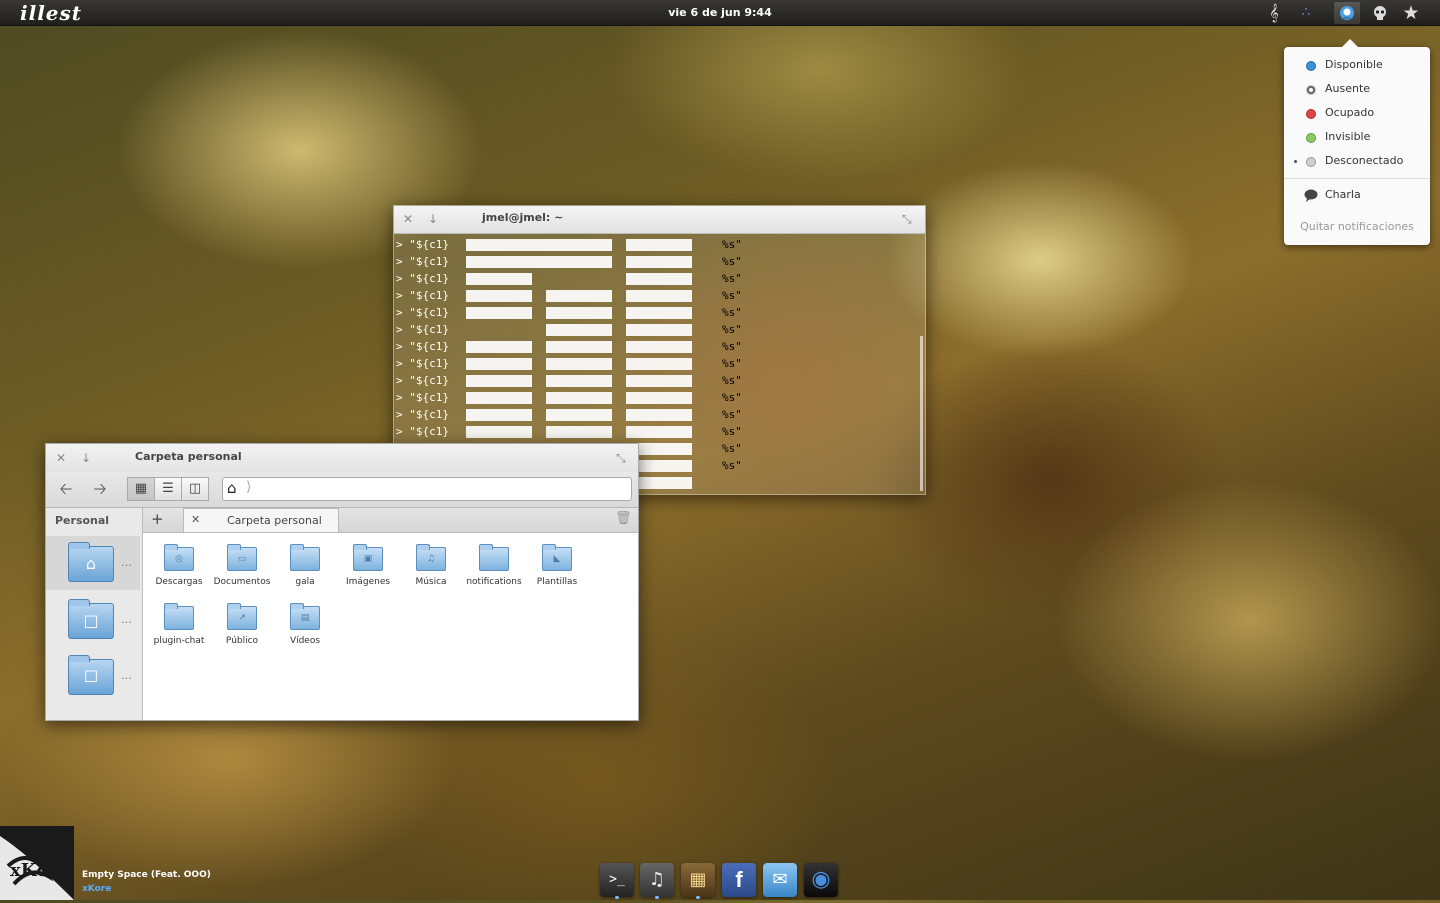  I want to click on menu-separator, so click(1357, 178).